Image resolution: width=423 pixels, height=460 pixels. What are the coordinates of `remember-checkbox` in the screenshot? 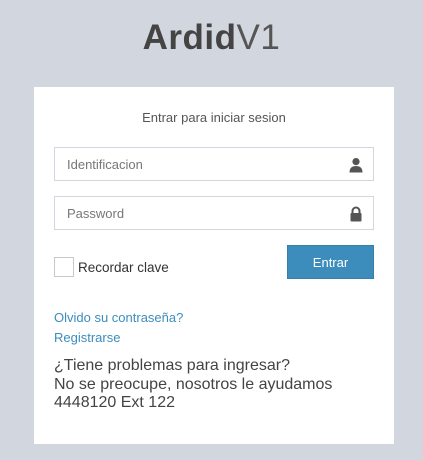 It's located at (64, 267).